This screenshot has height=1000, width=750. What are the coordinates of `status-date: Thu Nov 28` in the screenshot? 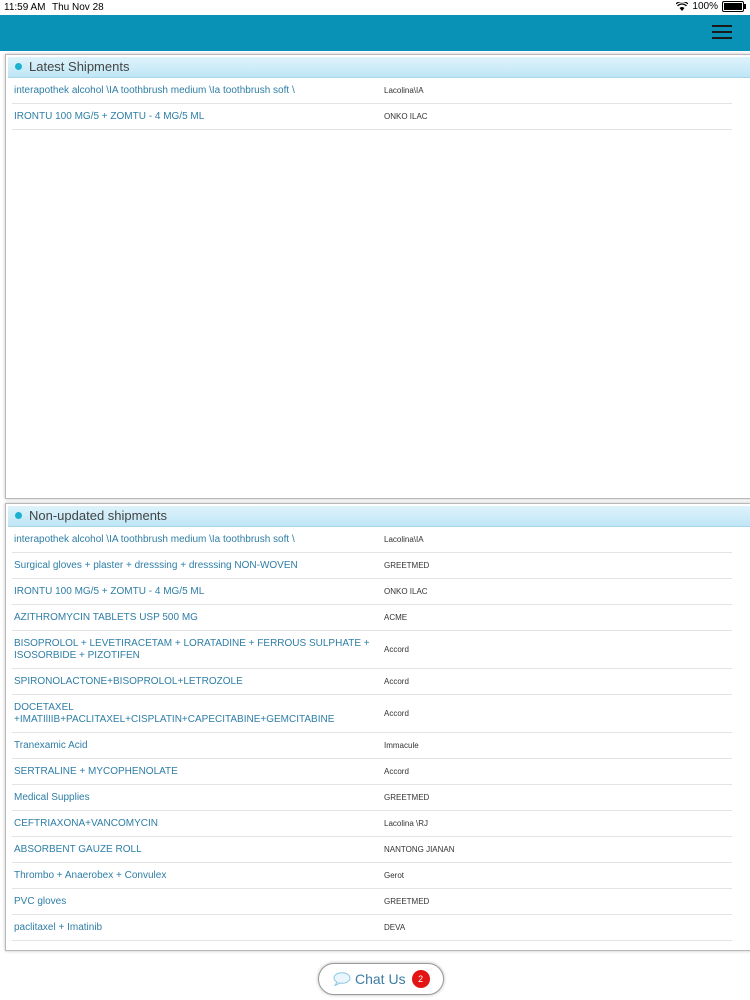 It's located at (78, 7).